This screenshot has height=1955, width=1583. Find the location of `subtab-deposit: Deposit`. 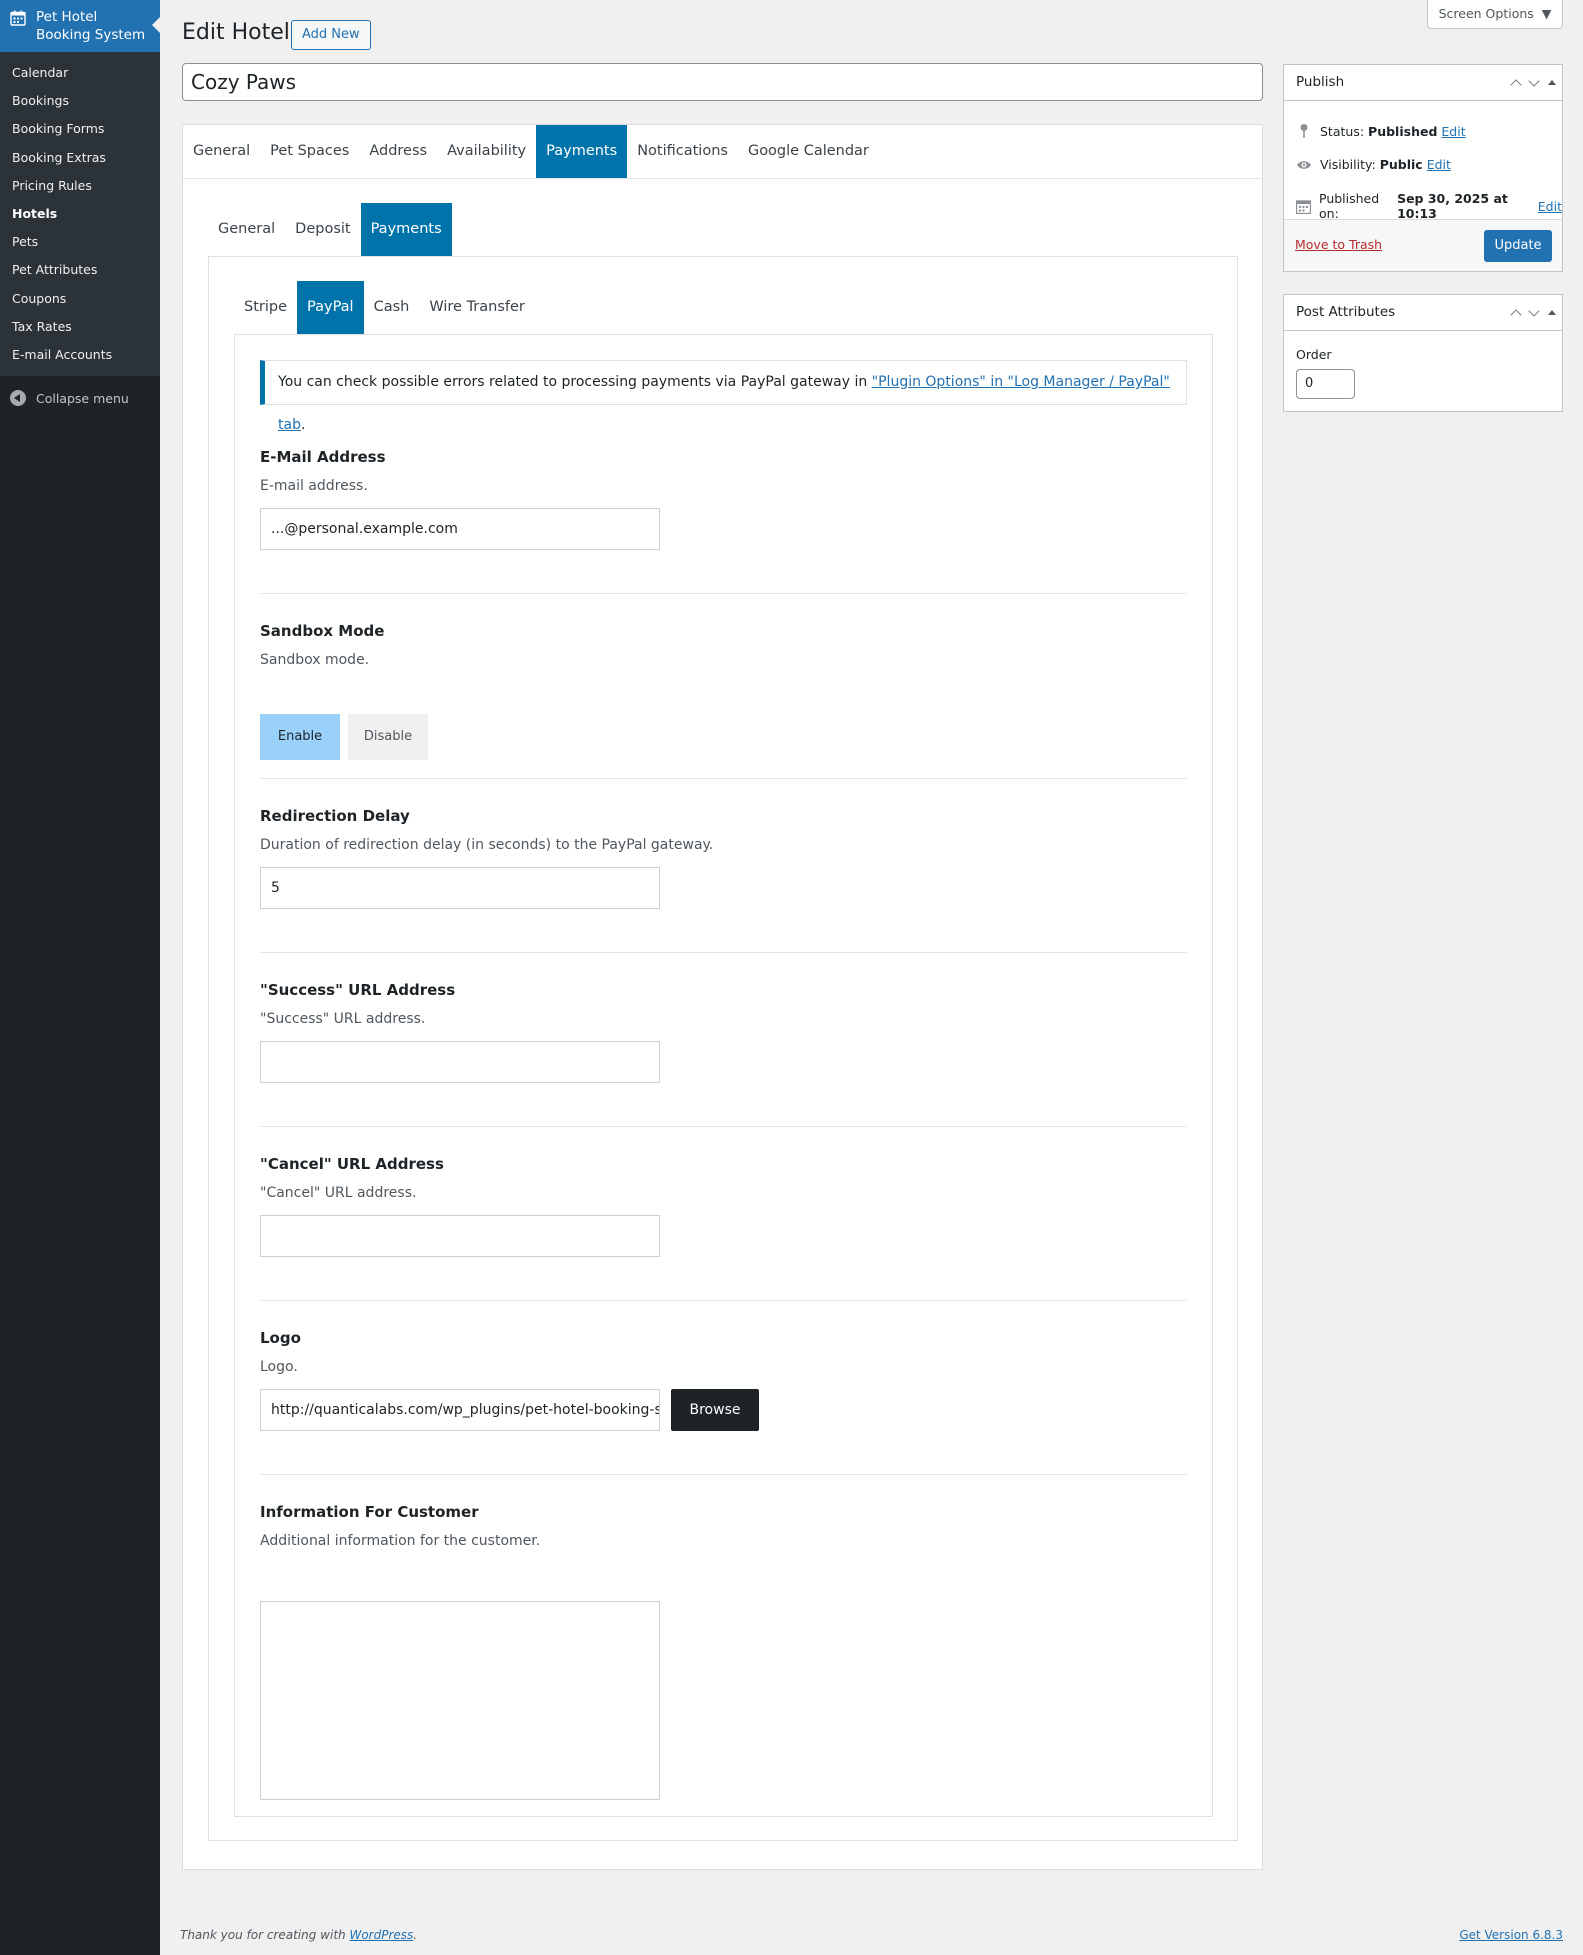

subtab-deposit: Deposit is located at coordinates (322, 229).